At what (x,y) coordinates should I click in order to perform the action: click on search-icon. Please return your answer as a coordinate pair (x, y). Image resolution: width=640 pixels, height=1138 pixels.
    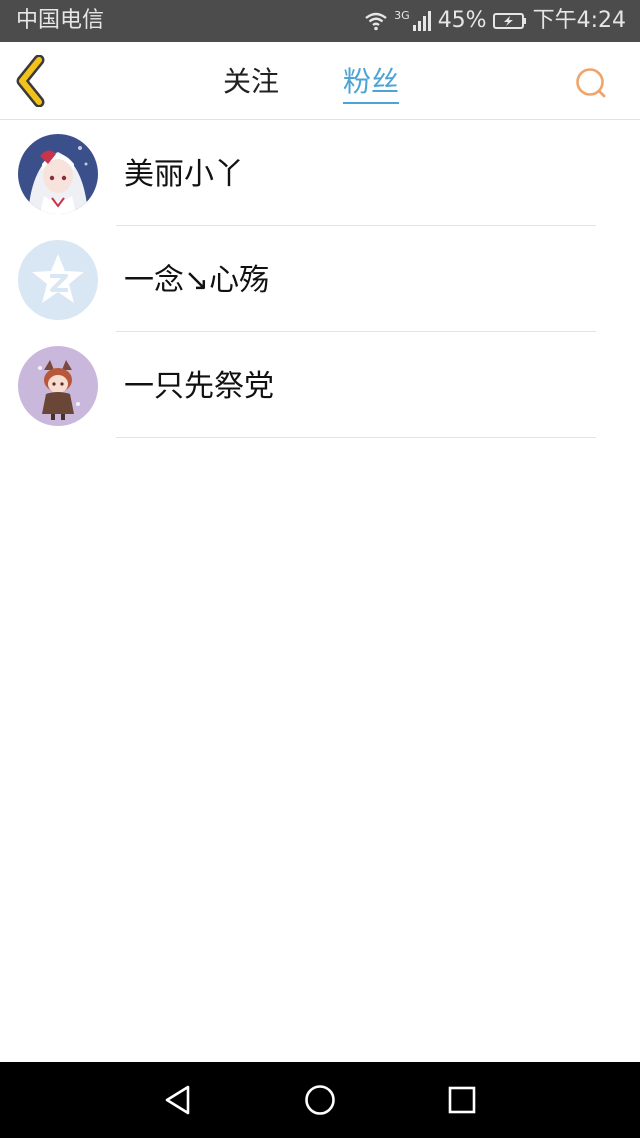
    Looking at the image, I should click on (591, 83).